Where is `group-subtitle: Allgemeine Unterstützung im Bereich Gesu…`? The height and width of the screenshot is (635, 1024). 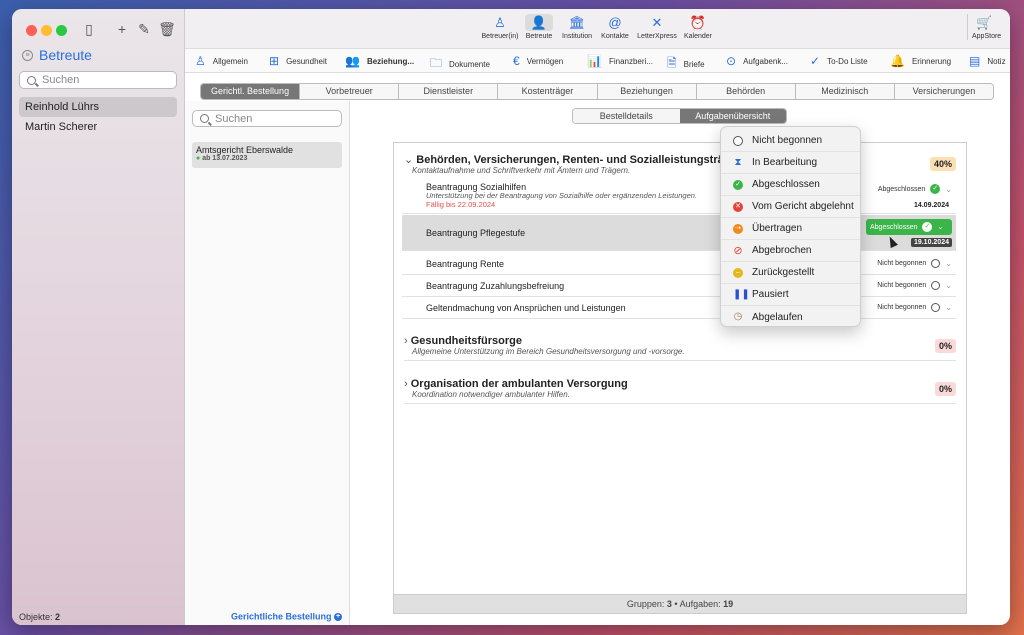
group-subtitle: Allgemeine Unterstützung im Bereich Gesu… is located at coordinates (548, 351).